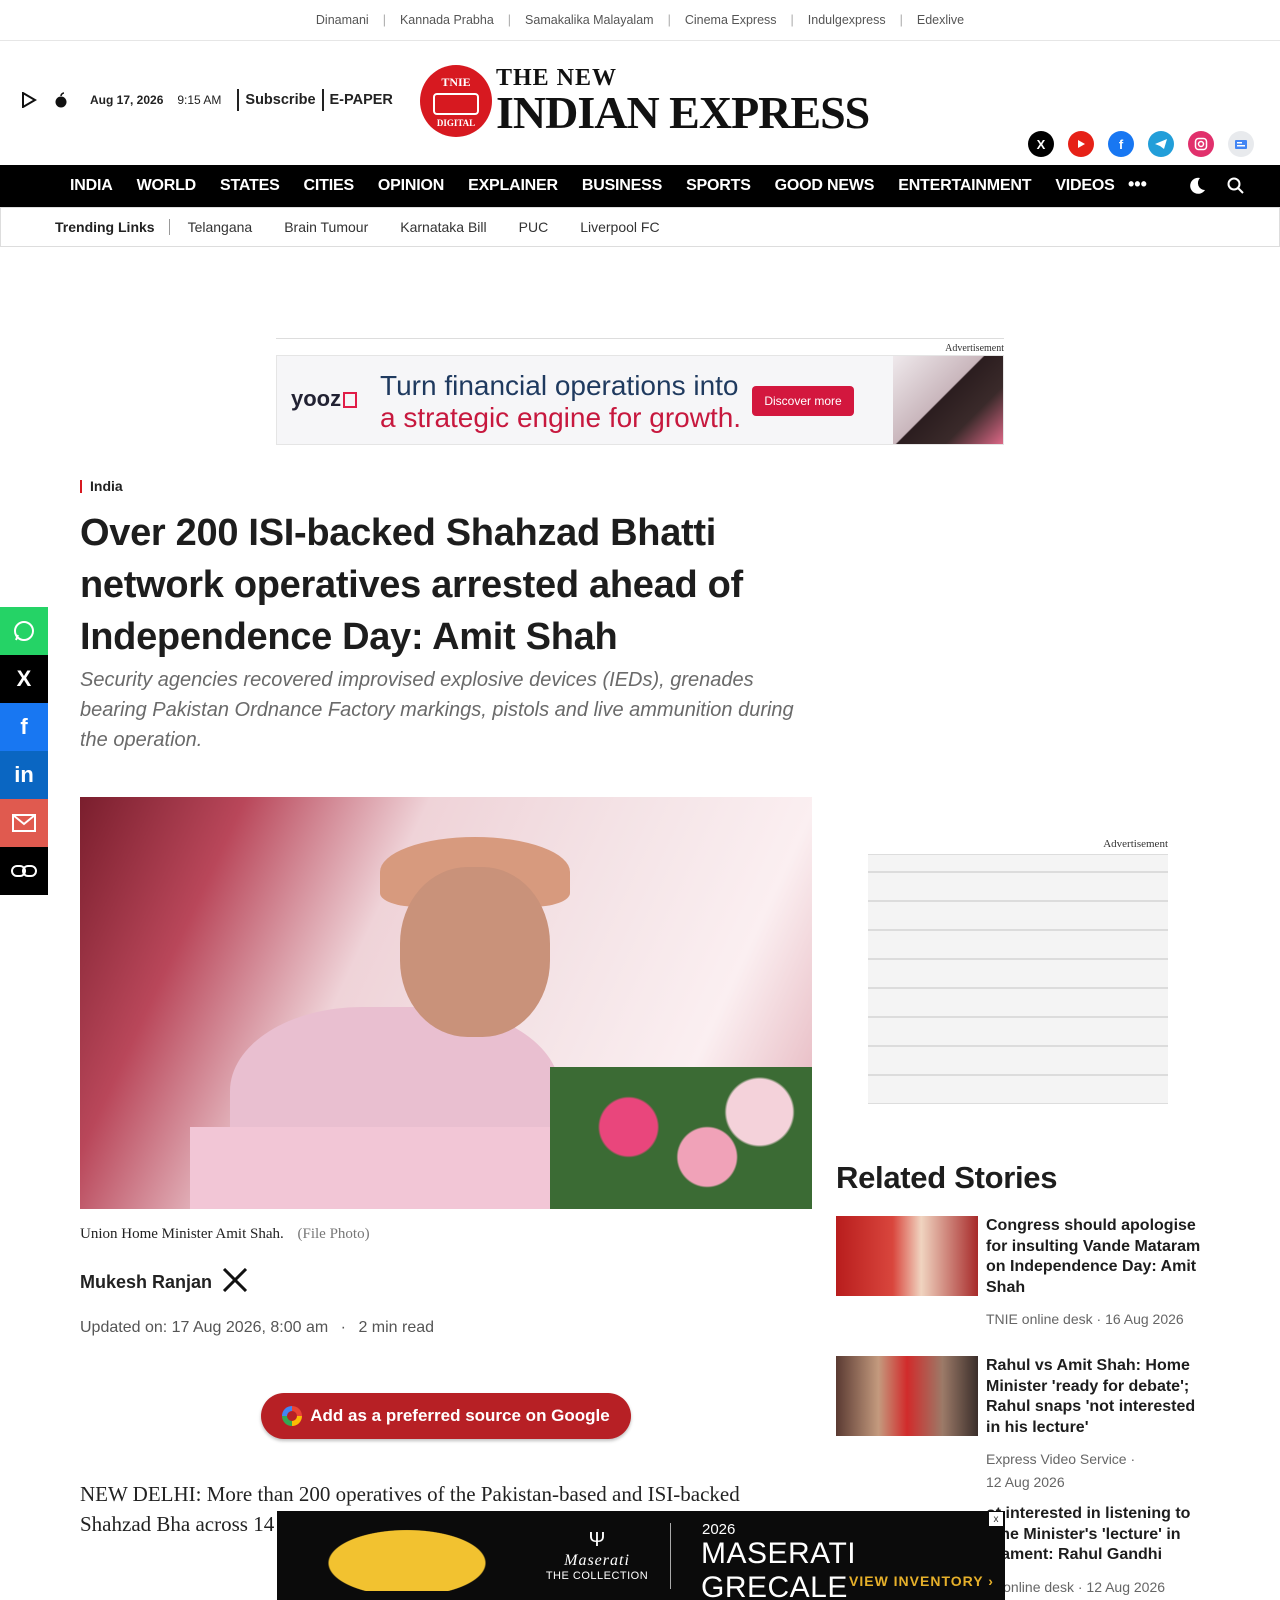  I want to click on whatsapp-icon, so click(24, 631).